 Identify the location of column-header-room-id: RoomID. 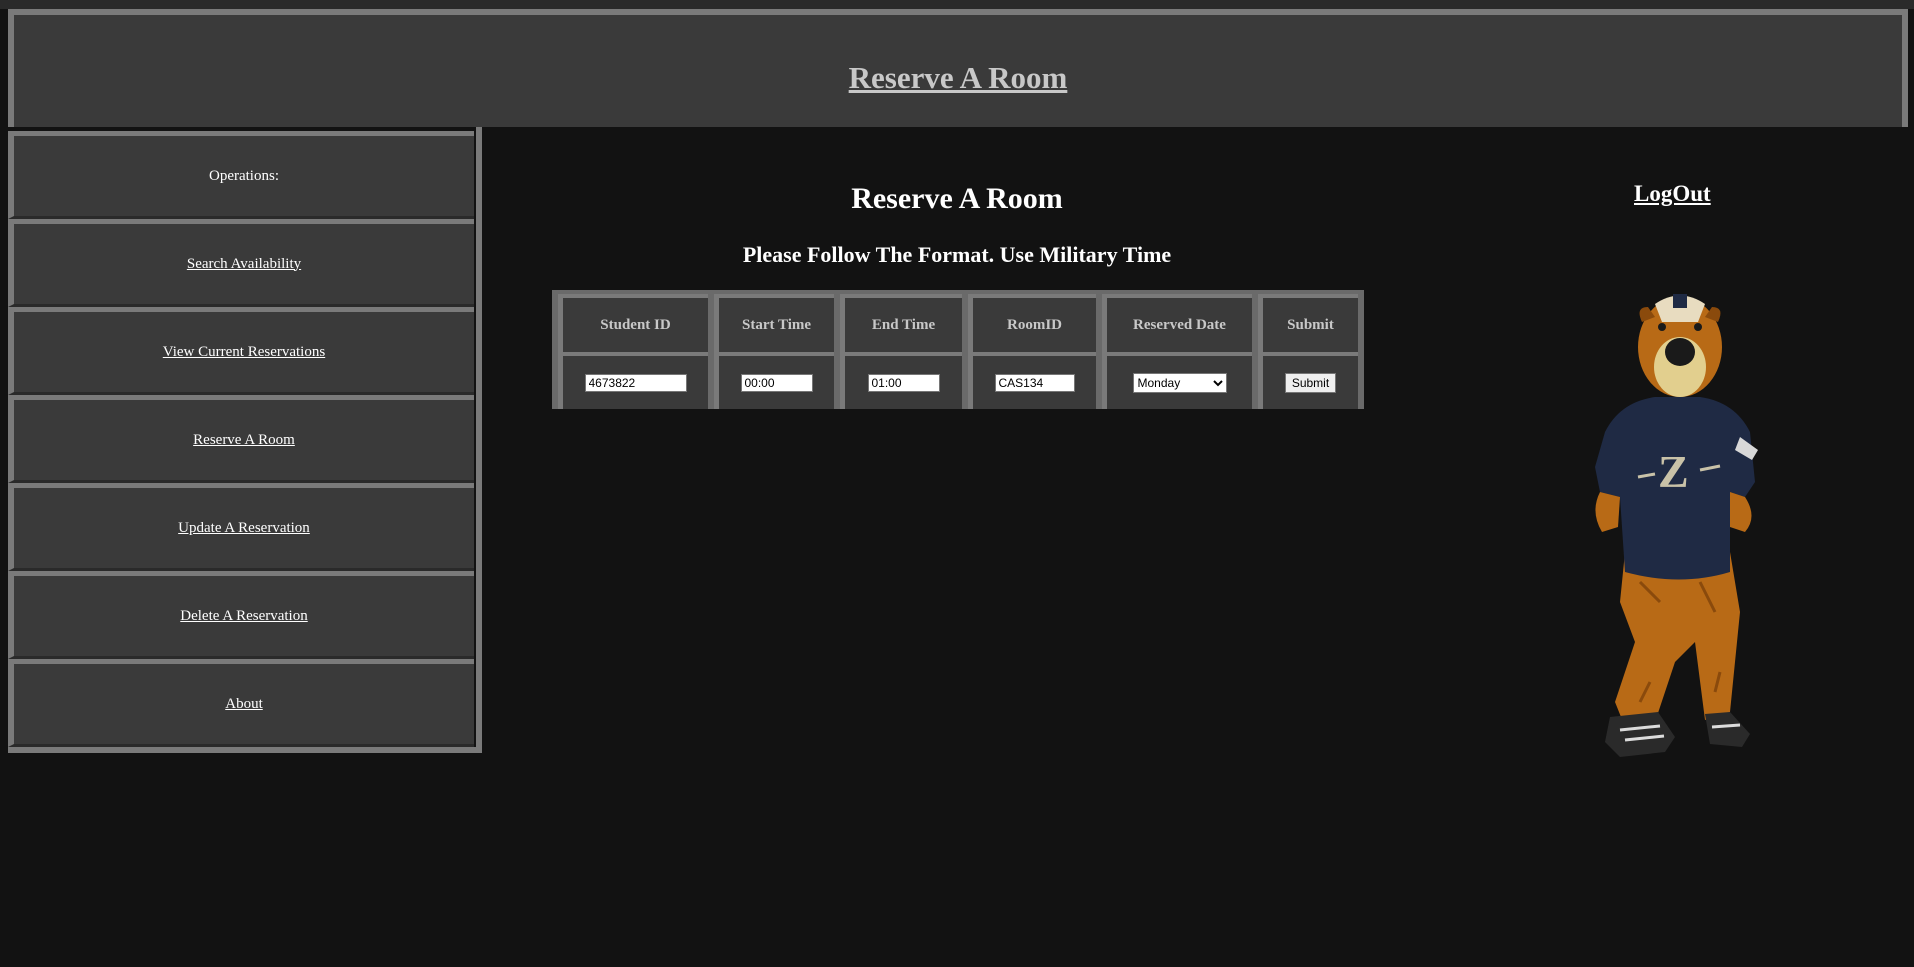
(1032, 323).